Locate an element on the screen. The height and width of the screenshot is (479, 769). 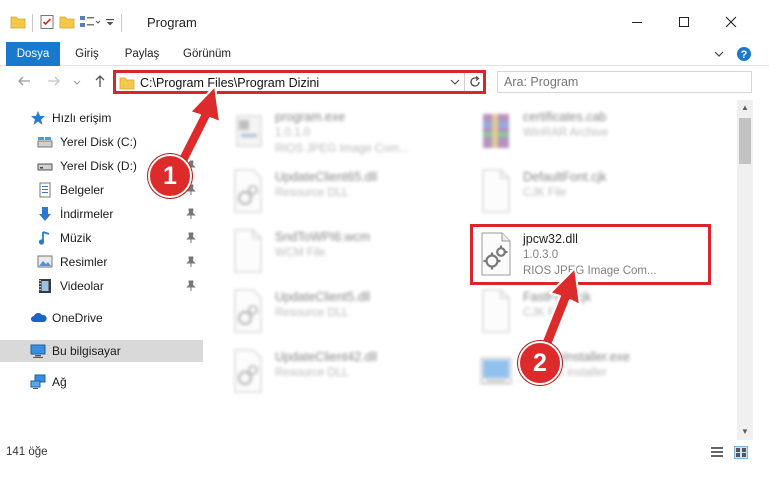
arrow-up-icon is located at coordinates (100, 82).